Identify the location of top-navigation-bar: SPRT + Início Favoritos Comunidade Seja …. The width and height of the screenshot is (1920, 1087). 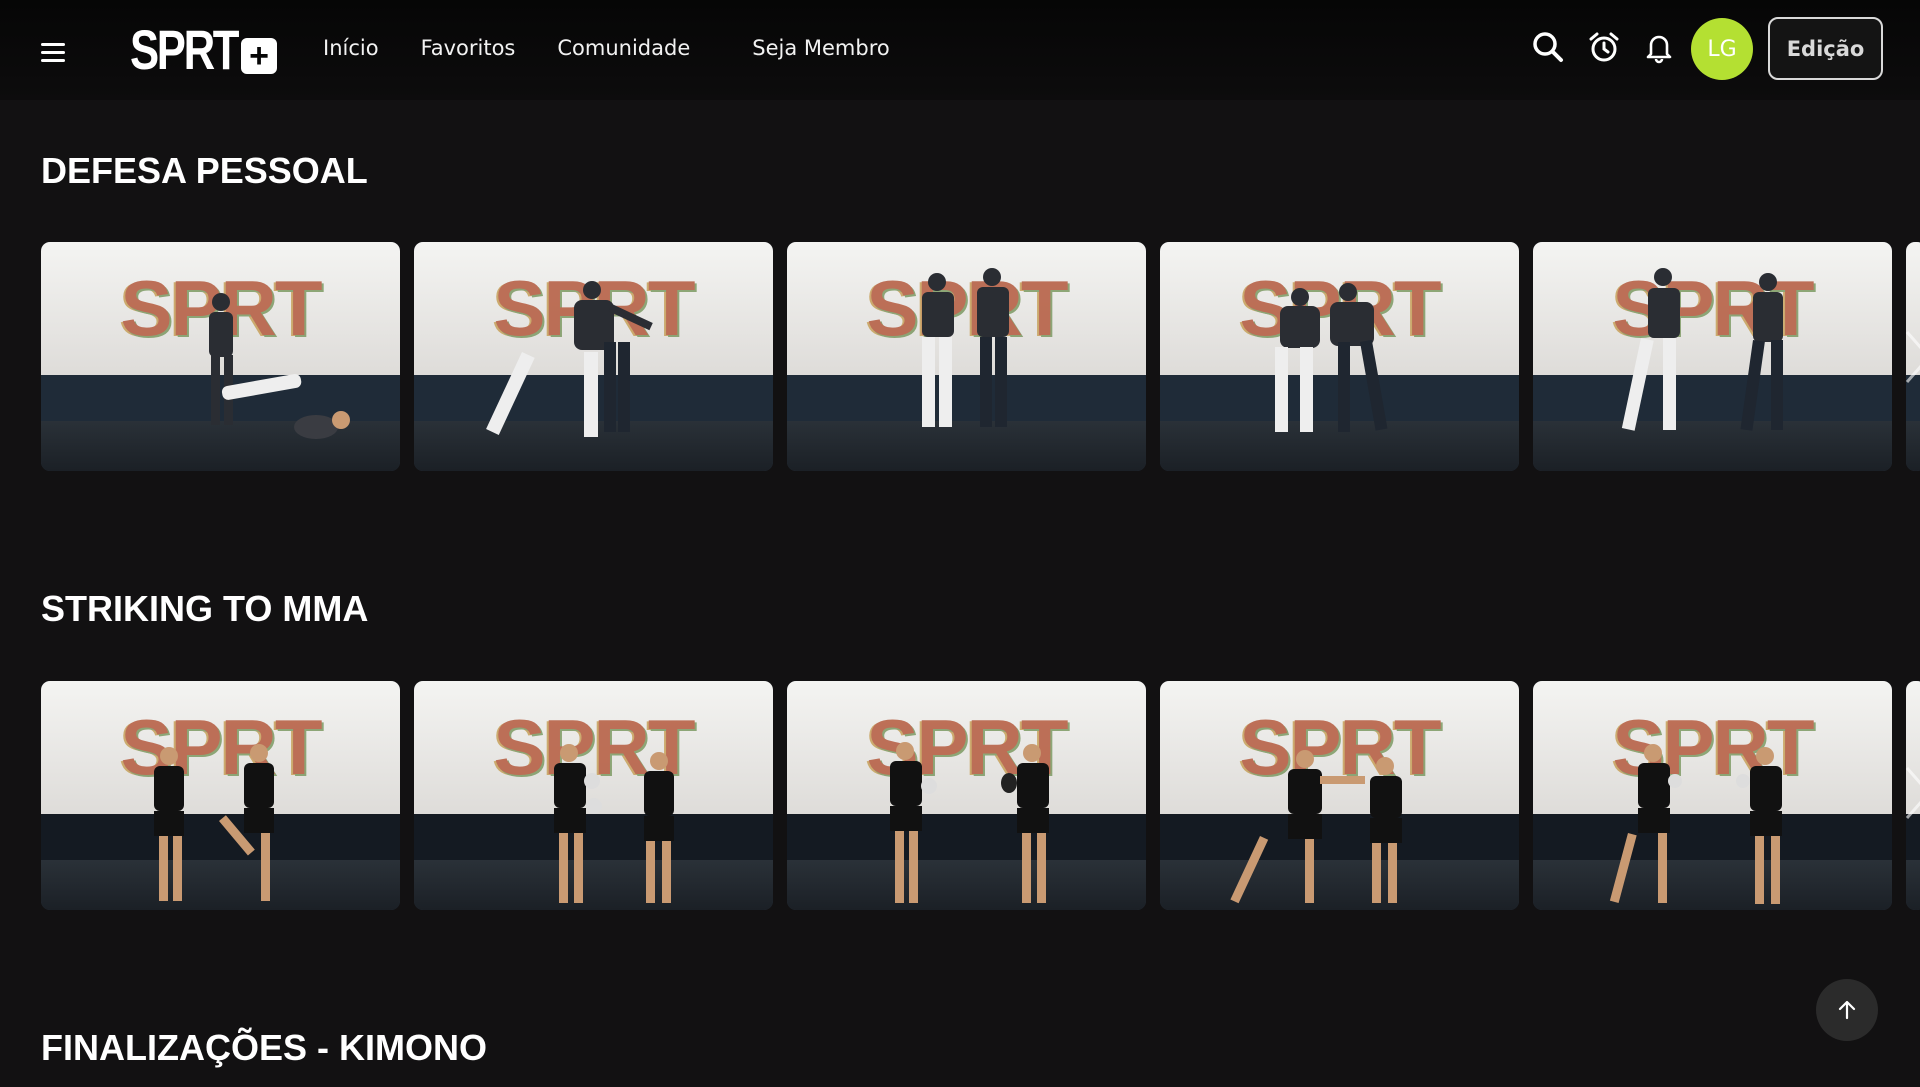
(960, 50).